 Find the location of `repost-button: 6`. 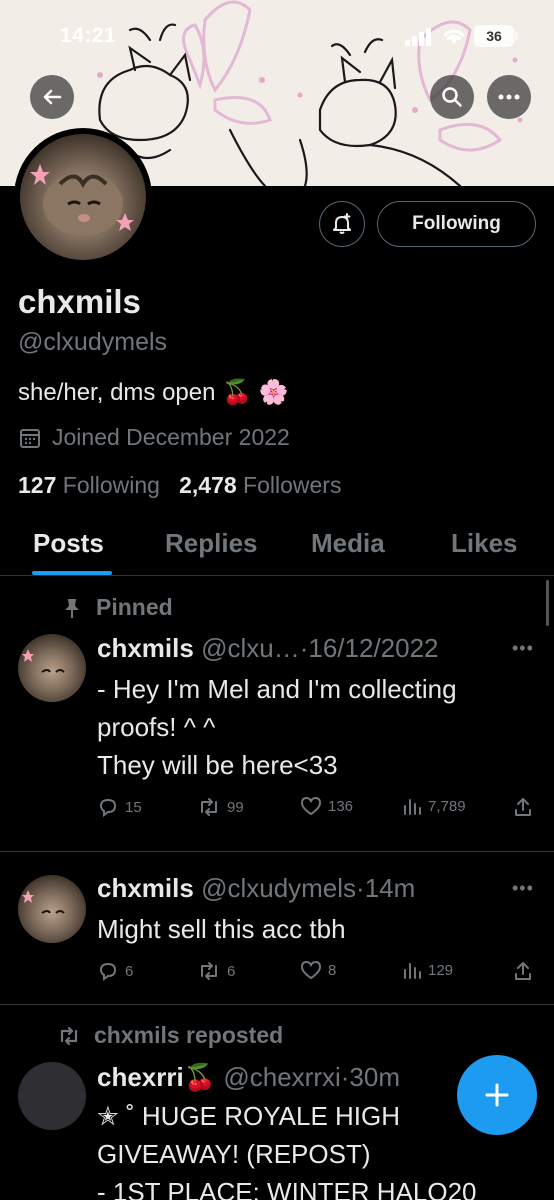

repost-button: 6 is located at coordinates (216, 971).